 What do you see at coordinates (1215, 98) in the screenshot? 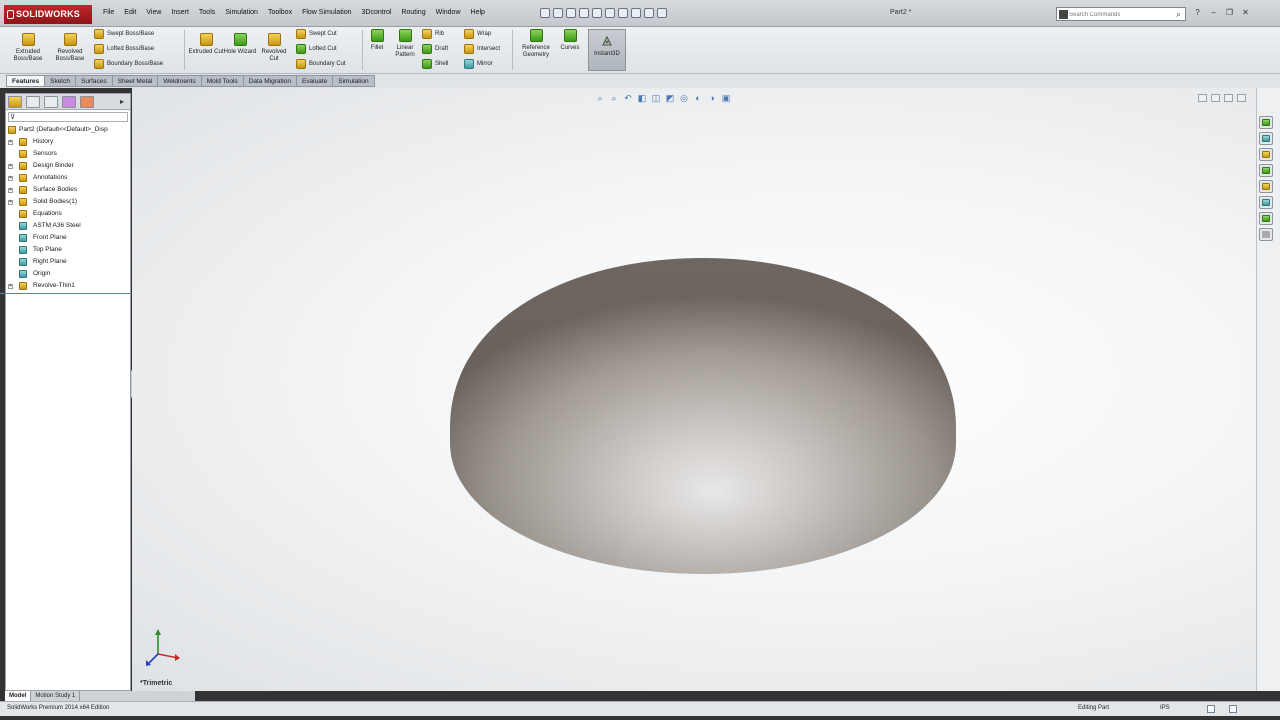
I see `viewport-tile-icon` at bounding box center [1215, 98].